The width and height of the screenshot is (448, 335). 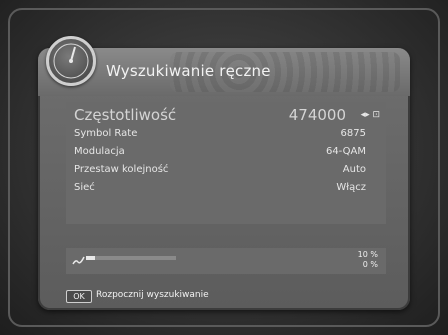 I want to click on clock-icon, so click(x=71, y=61).